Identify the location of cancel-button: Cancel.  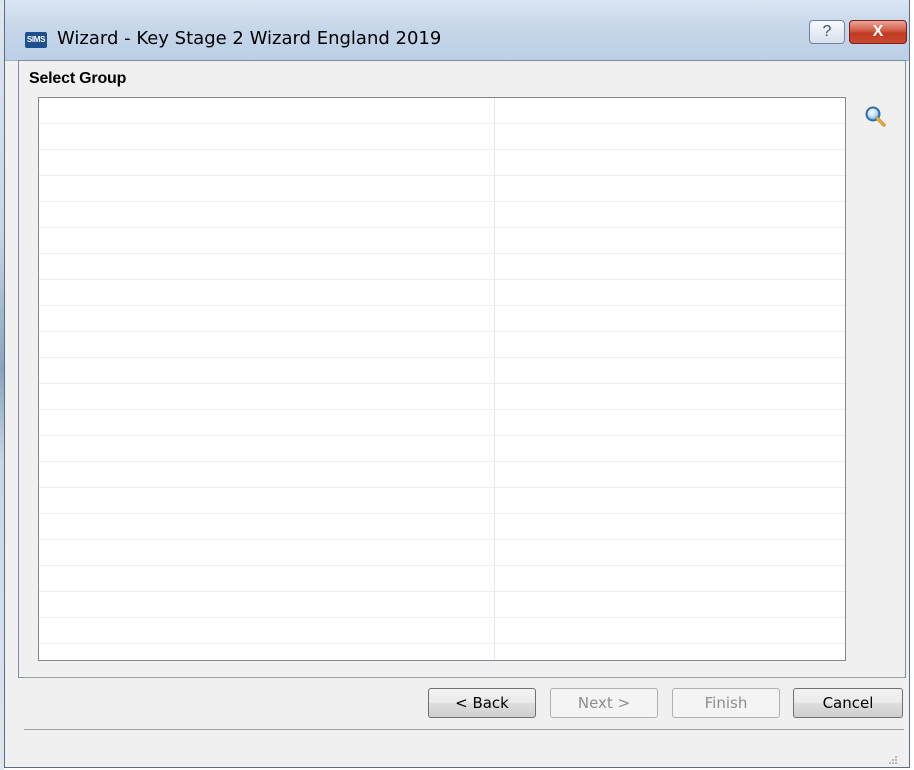
(848, 703).